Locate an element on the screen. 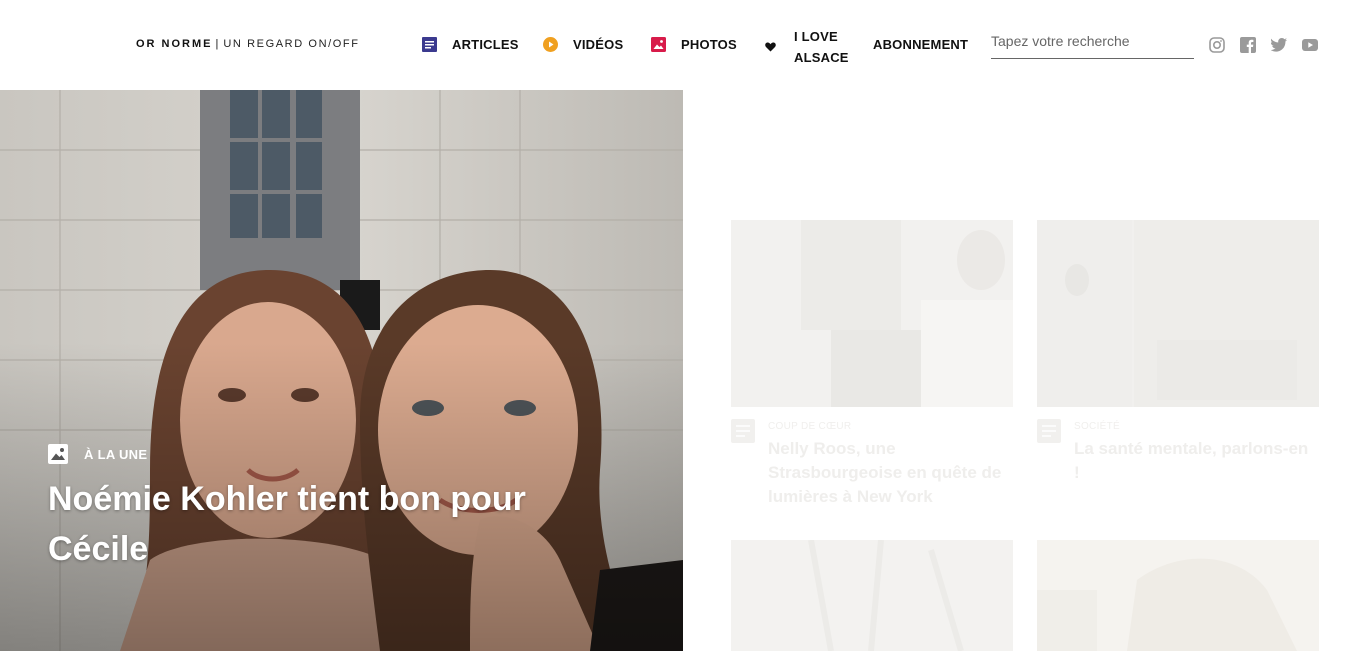 Image resolution: width=1366 pixels, height=651 pixels. hero-category: À LA UNE is located at coordinates (97, 454).